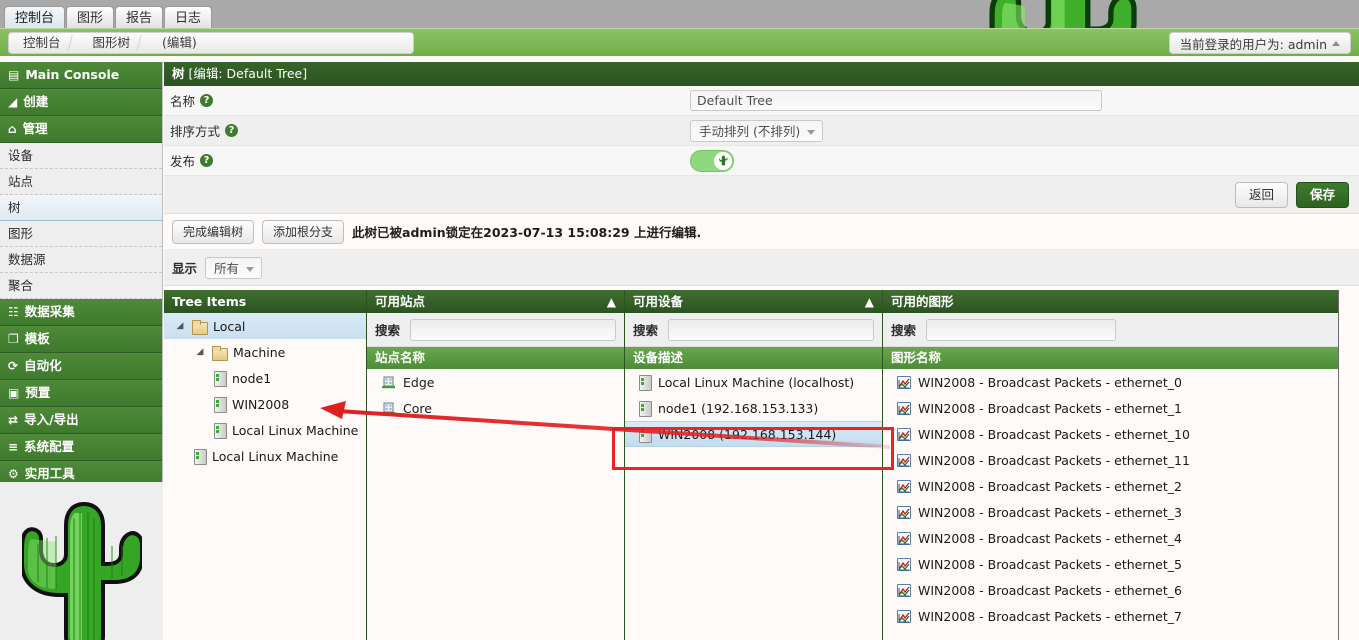 Image resolution: width=1359 pixels, height=640 pixels. What do you see at coordinates (757, 130) in the screenshot?
I see `sort-method-select: 手动排列 (不排列)` at bounding box center [757, 130].